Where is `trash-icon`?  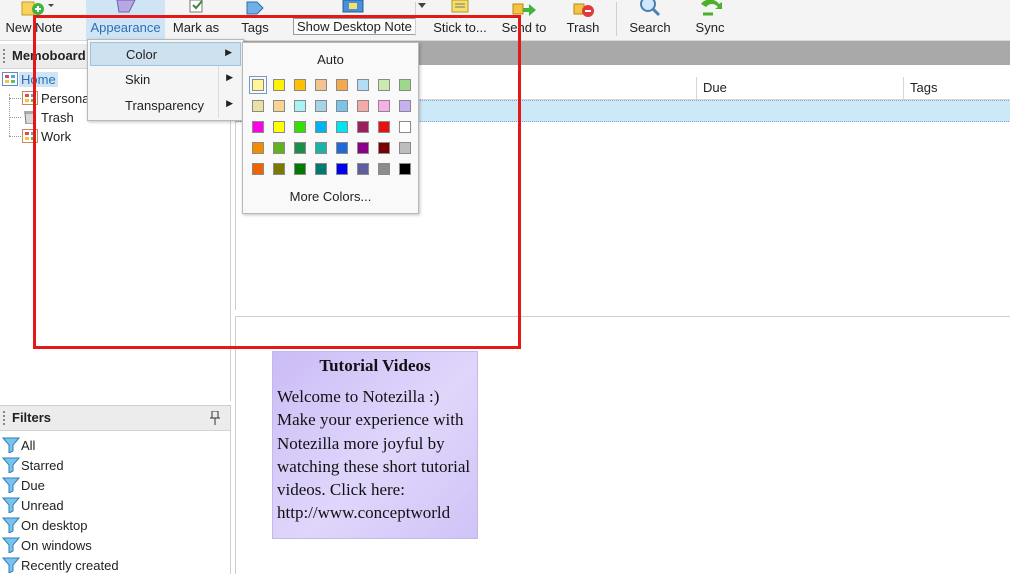 trash-icon is located at coordinates (583, 10).